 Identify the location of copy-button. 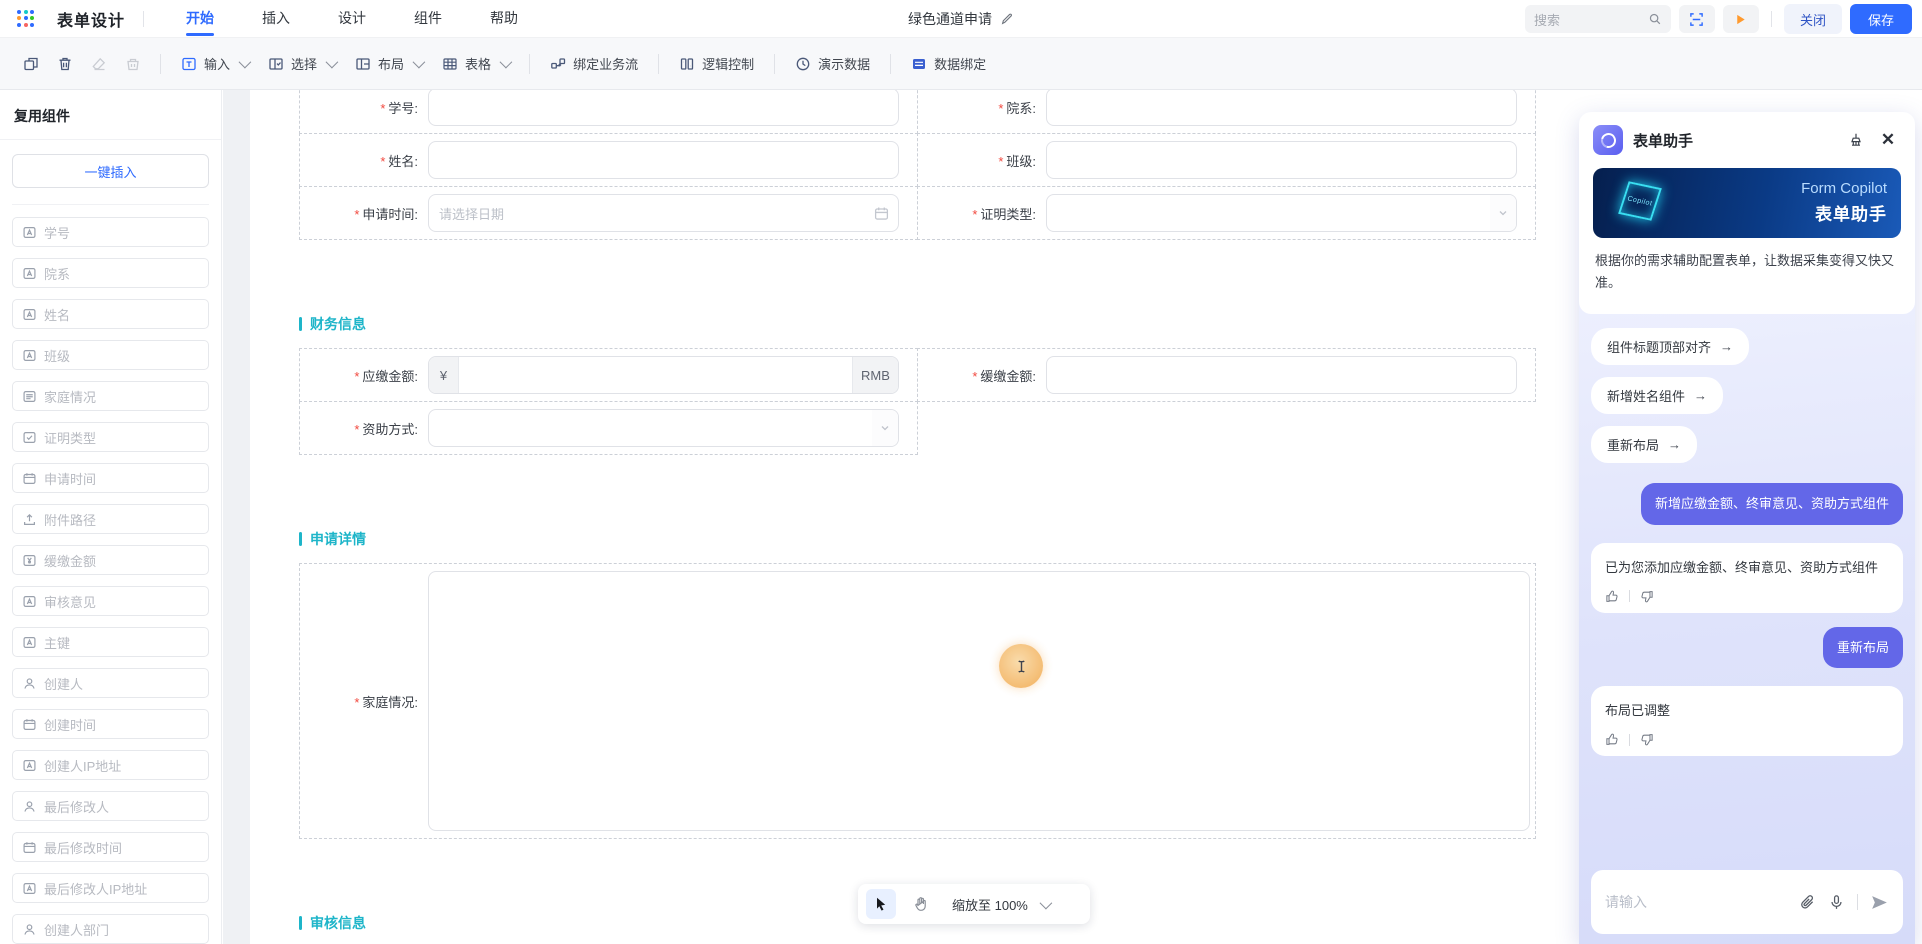
(31, 64).